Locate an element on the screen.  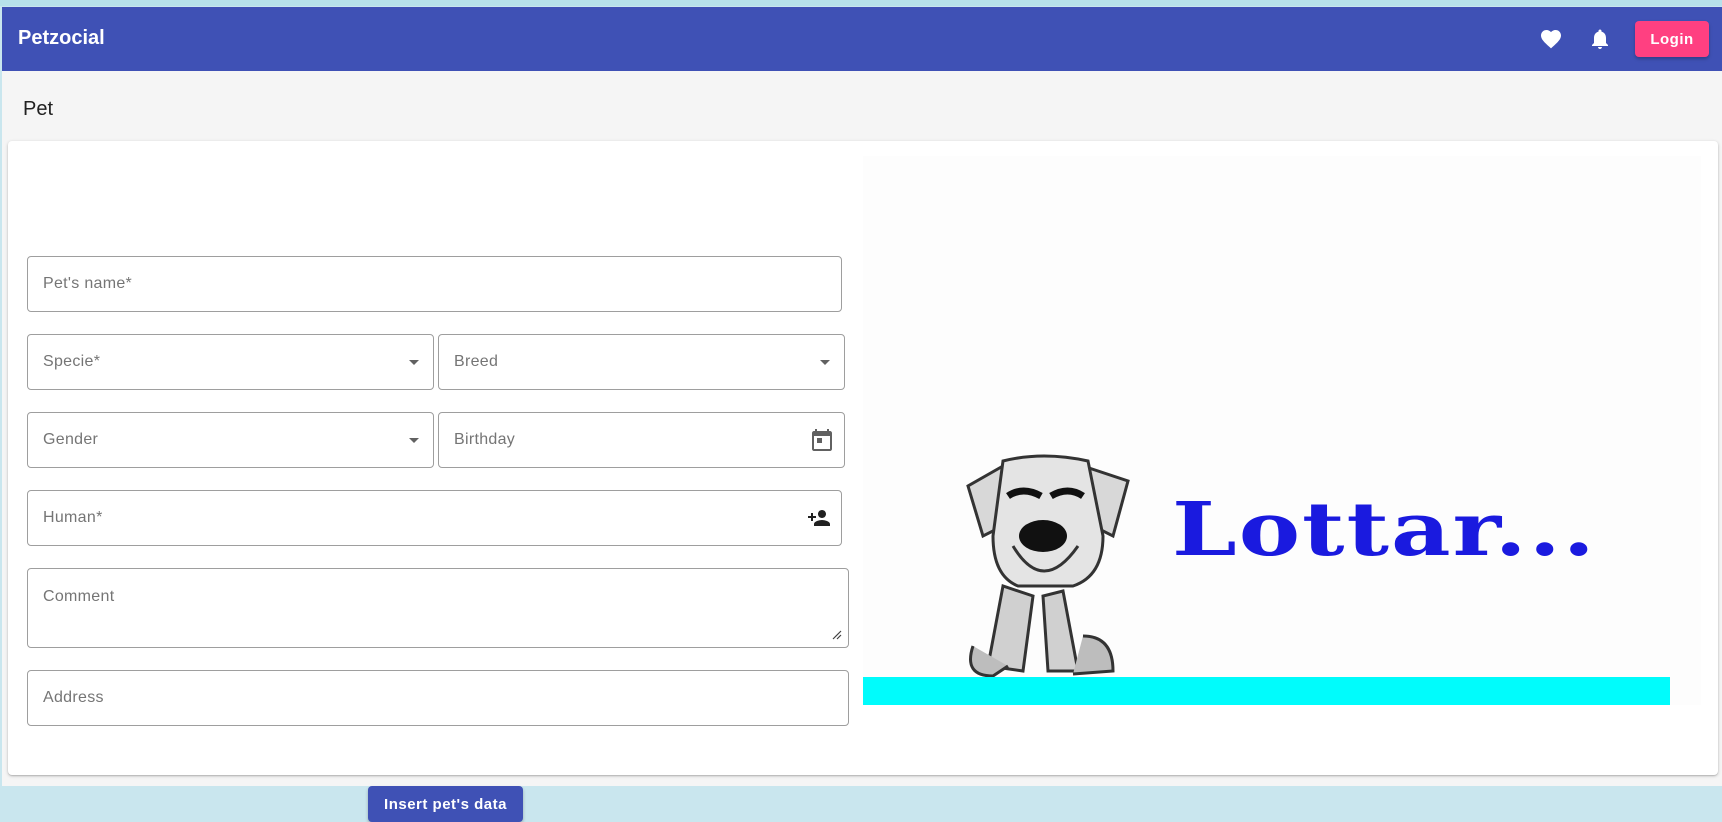
window-top-strip is located at coordinates (861, 3).